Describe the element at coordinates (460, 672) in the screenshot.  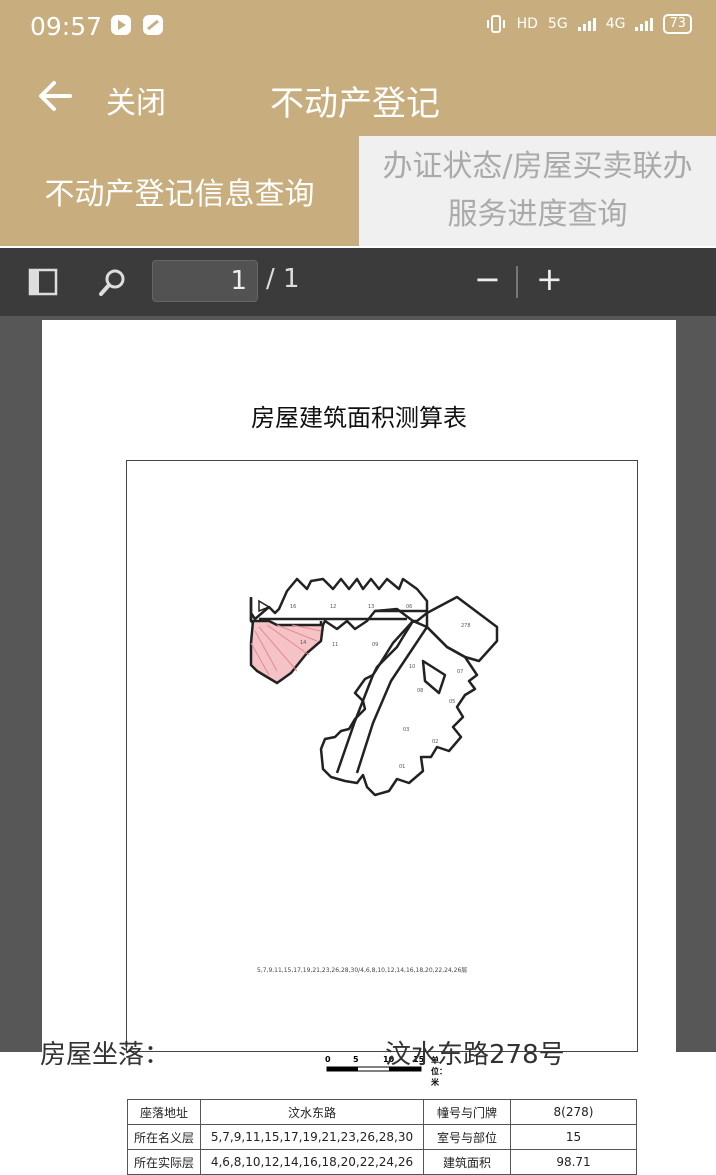
I see `room-label: 07` at that location.